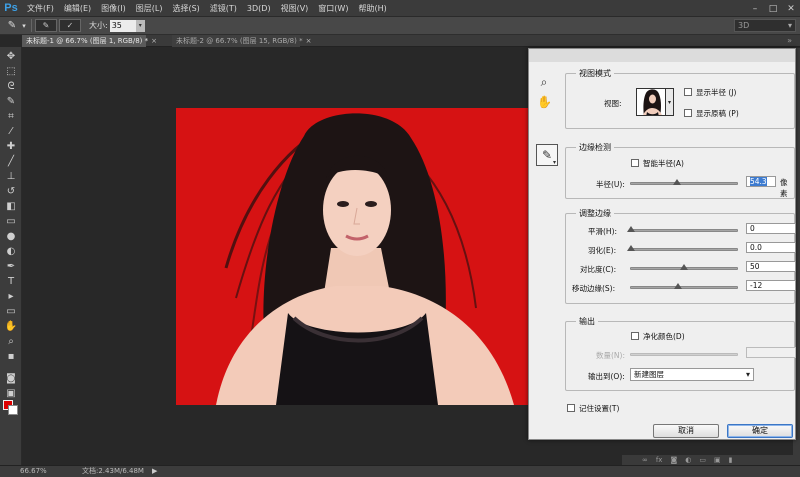 This screenshot has height=477, width=800. What do you see at coordinates (771, 266) in the screenshot?
I see `contrast-input: 50` at bounding box center [771, 266].